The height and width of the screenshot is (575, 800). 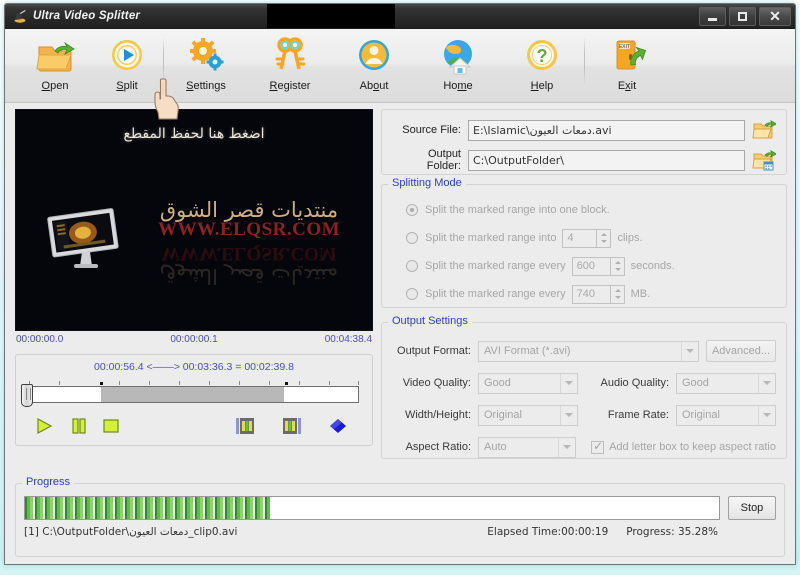 What do you see at coordinates (48, 482) in the screenshot?
I see `progress-title: Progress` at bounding box center [48, 482].